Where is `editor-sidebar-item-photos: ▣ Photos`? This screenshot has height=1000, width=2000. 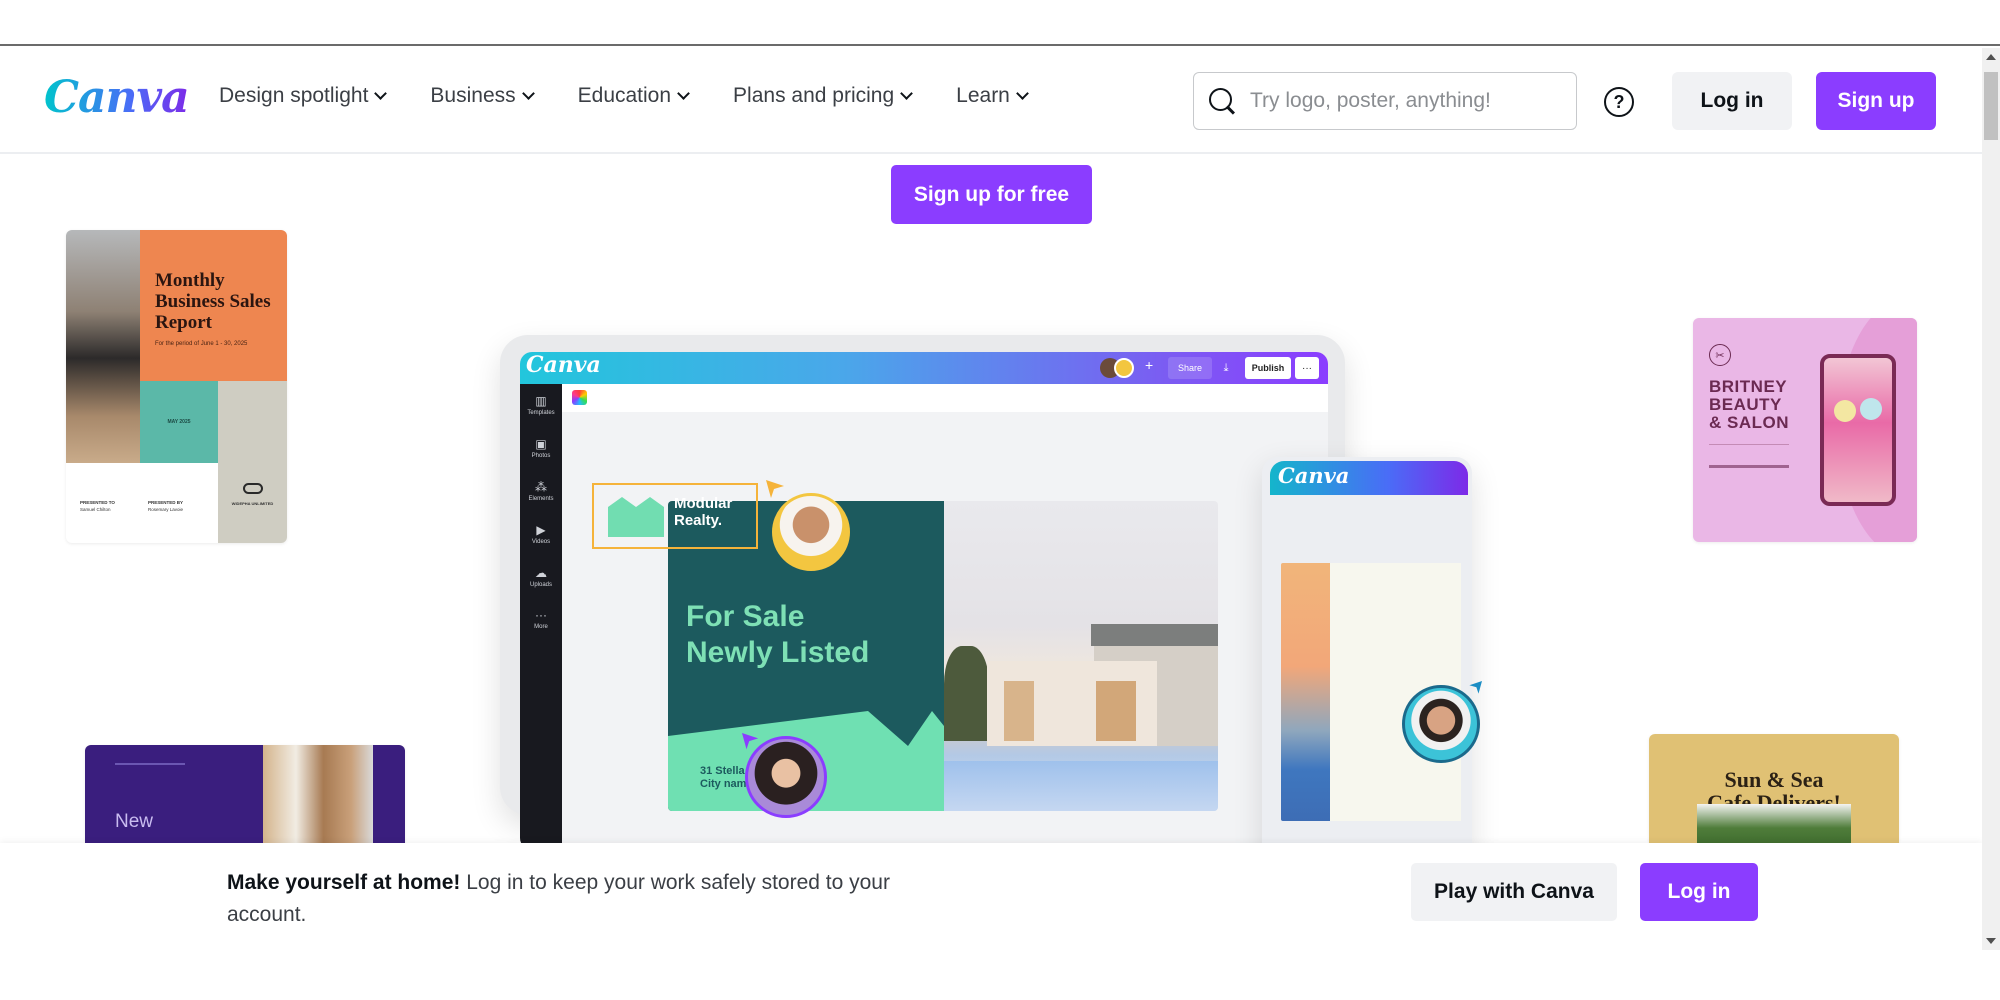
editor-sidebar-item-photos: ▣ Photos is located at coordinates (541, 448).